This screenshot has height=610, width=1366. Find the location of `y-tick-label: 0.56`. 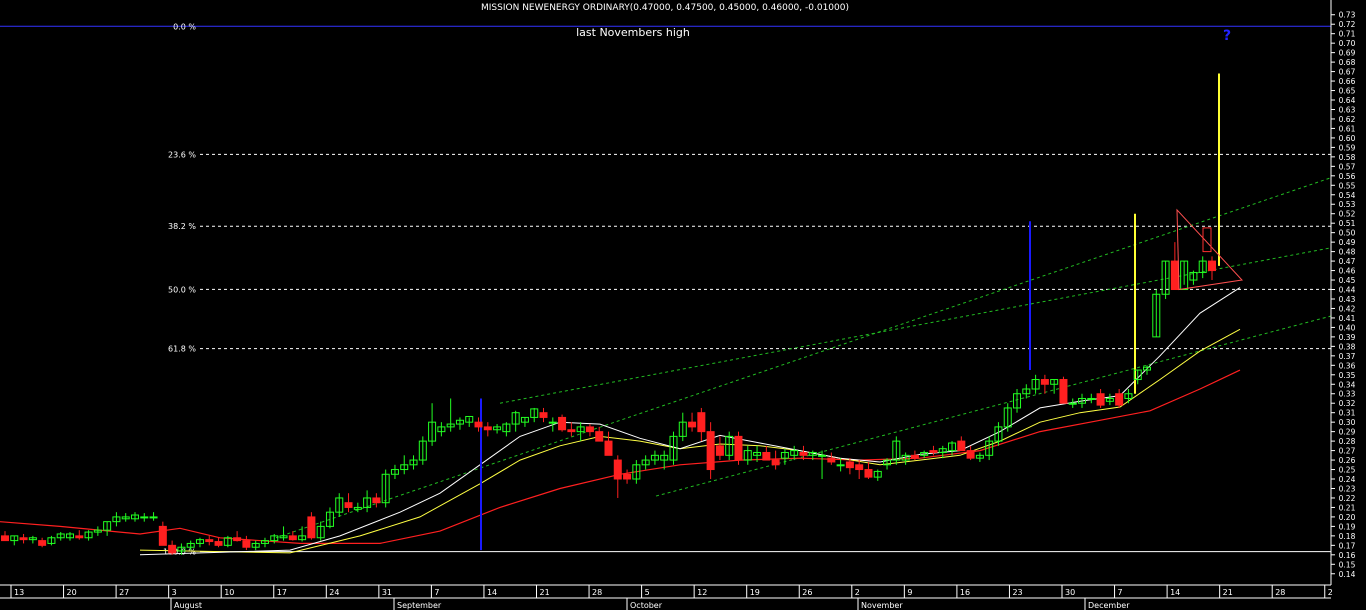

y-tick-label: 0.56 is located at coordinates (1347, 176).